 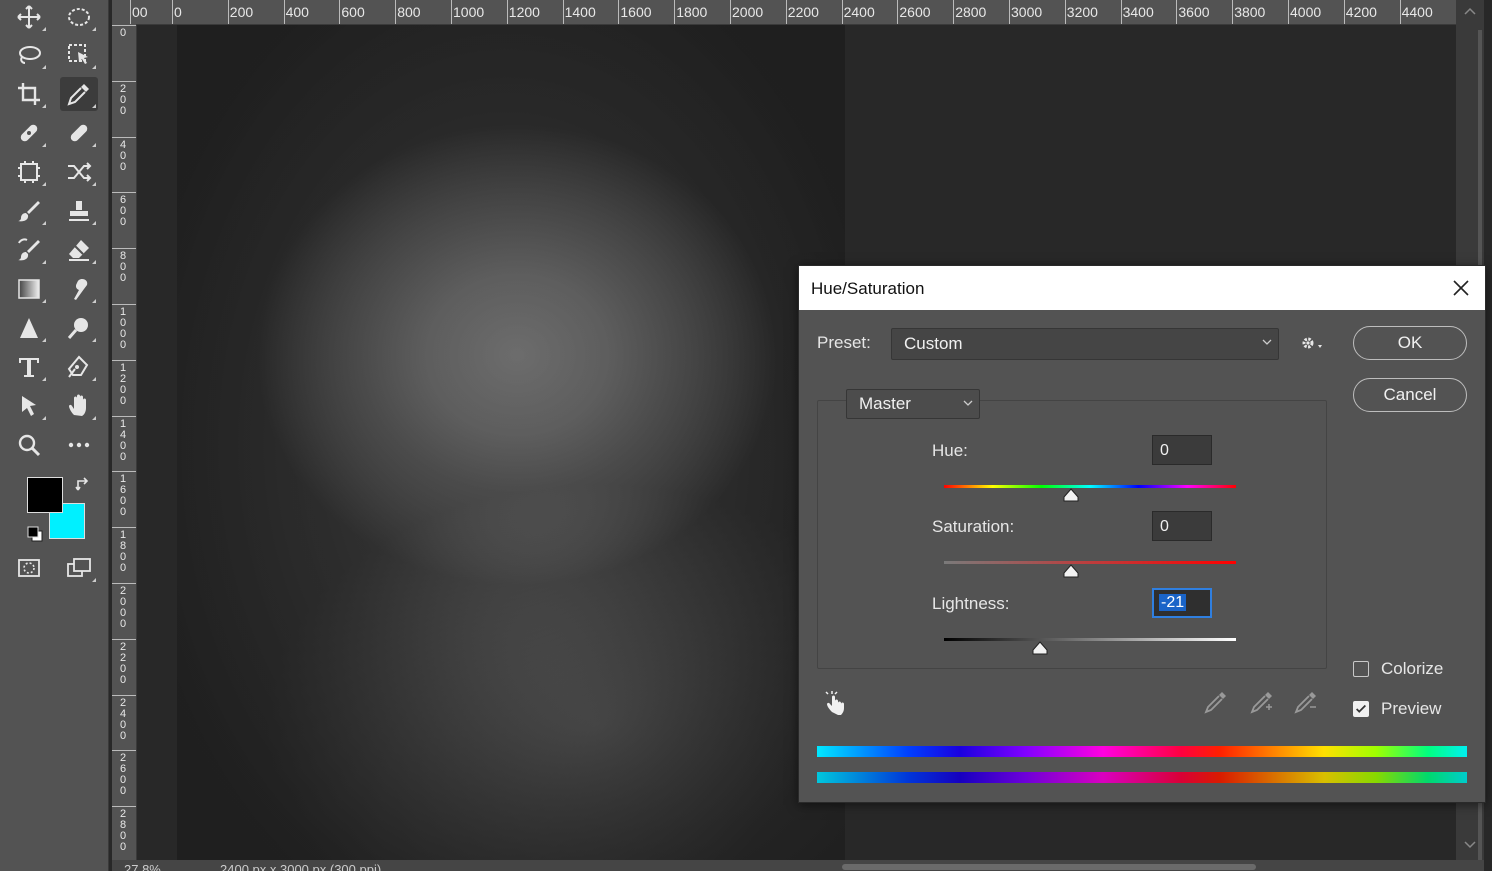 I want to click on default-colors-icon, so click(x=35, y=534).